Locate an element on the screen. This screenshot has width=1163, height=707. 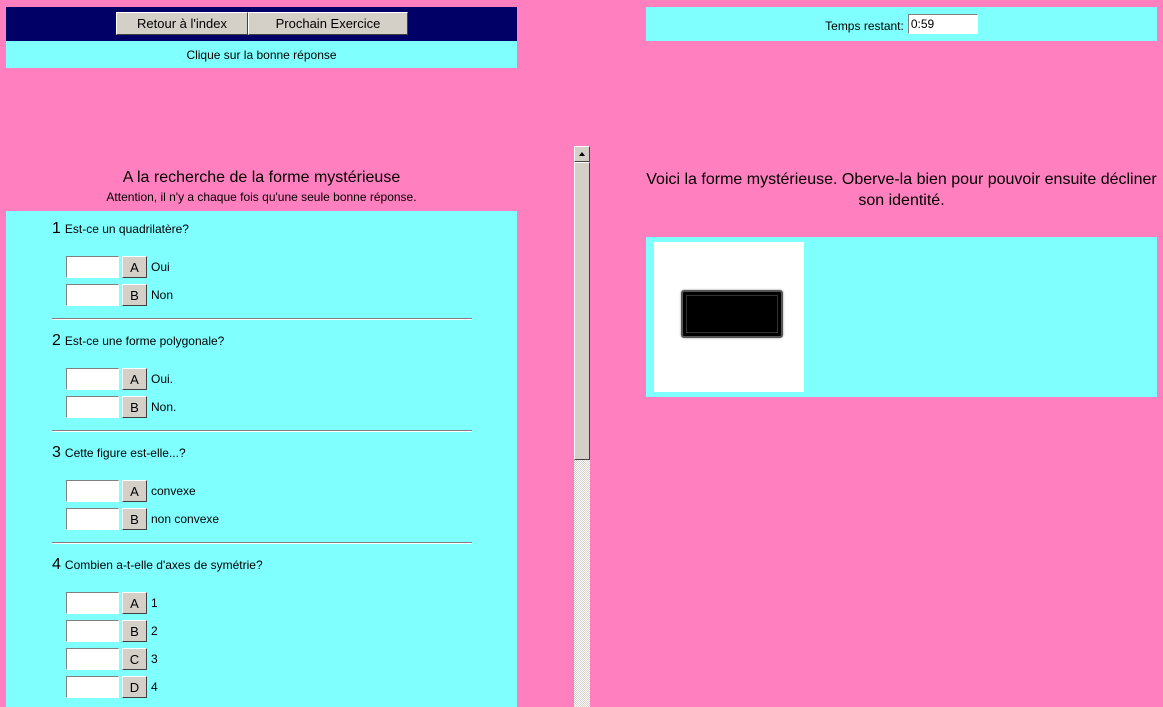
black-rectangle-shape is located at coordinates (732, 314).